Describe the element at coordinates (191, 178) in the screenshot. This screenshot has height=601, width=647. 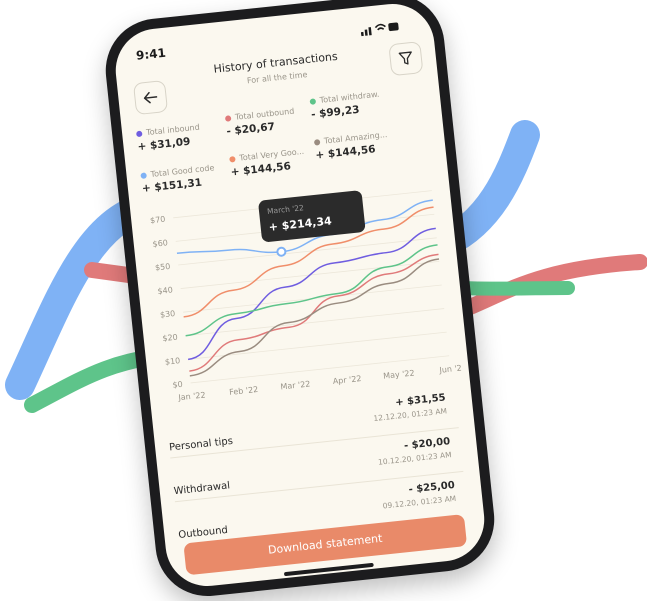
I see `legend-total-good-code: Total Good code + $151,31` at that location.